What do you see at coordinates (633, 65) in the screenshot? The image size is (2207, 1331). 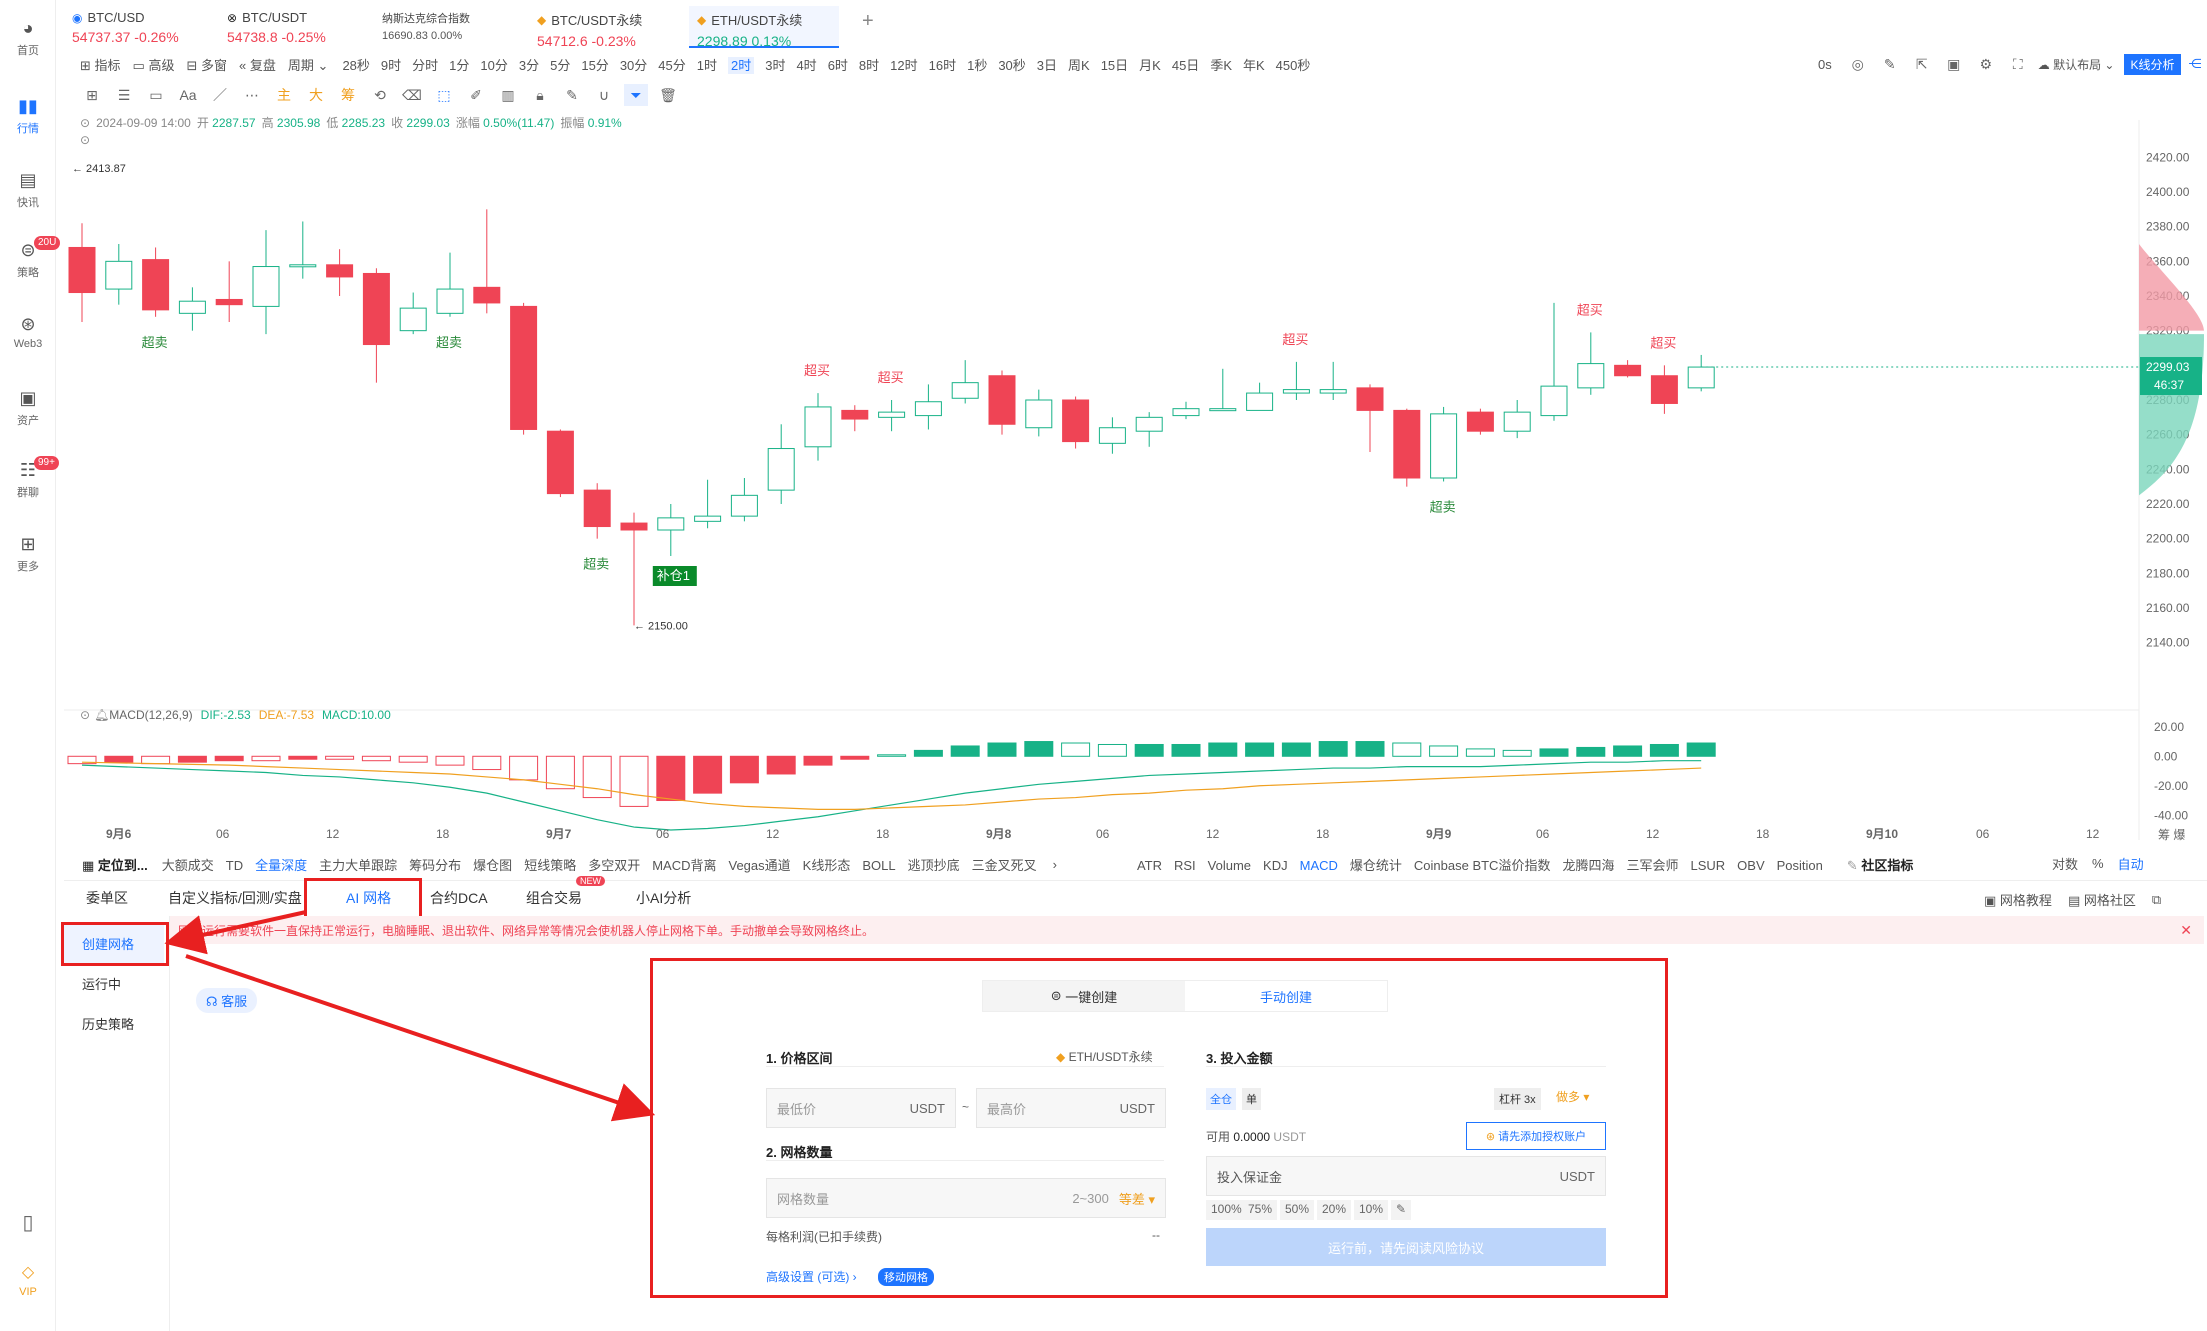 I see `interval-8: 30分` at bounding box center [633, 65].